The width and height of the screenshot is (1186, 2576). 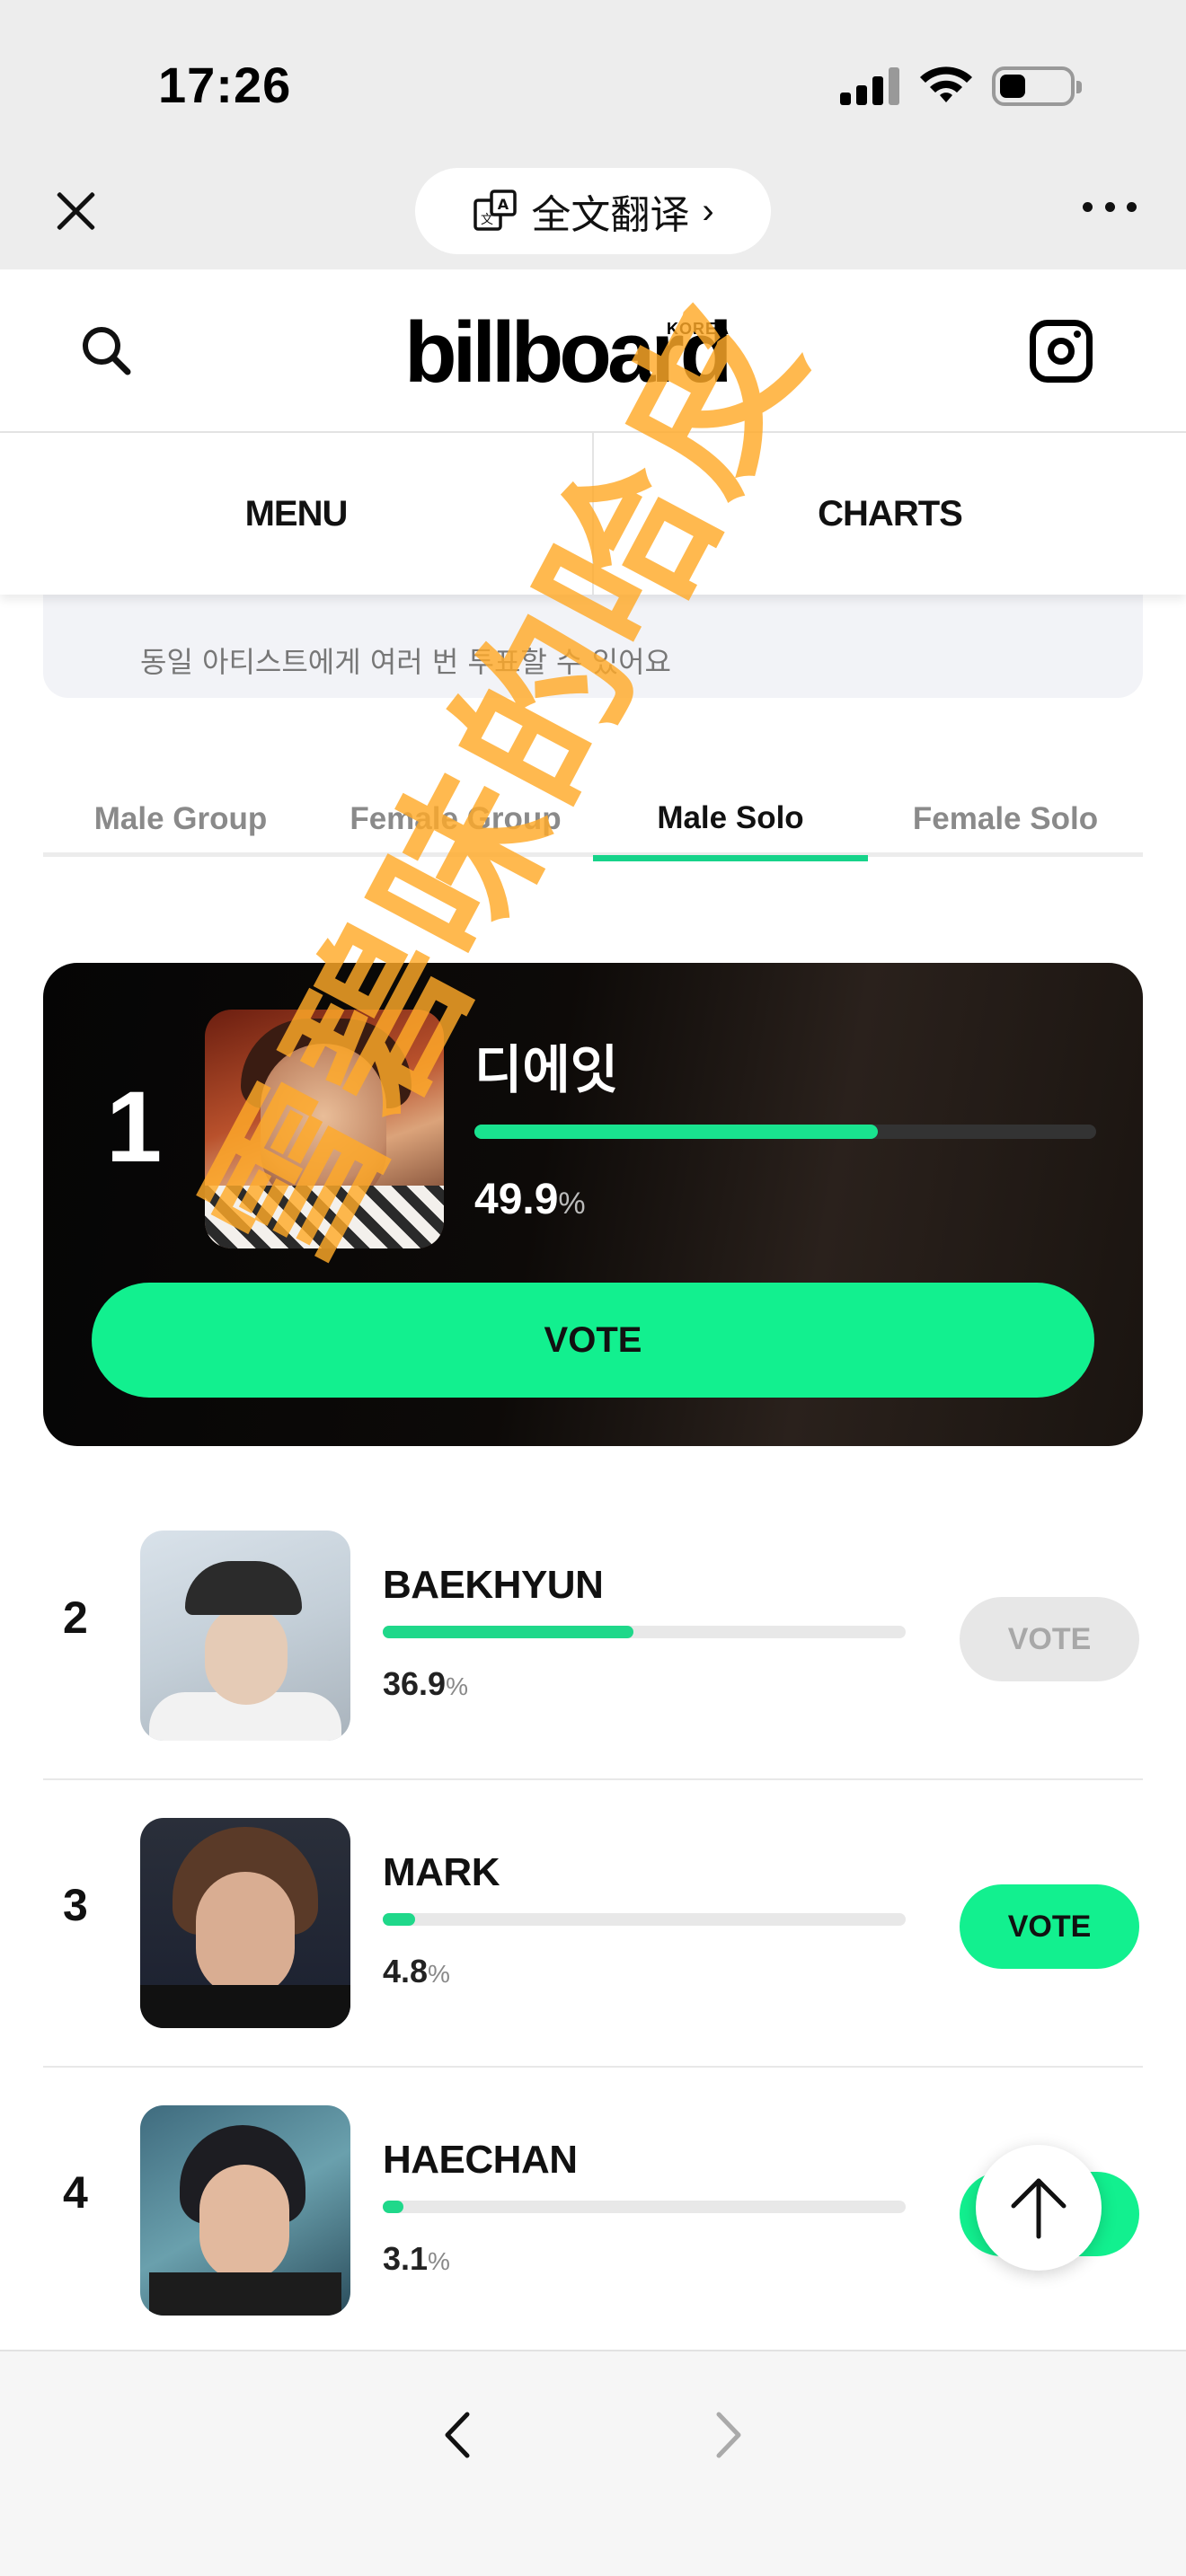 What do you see at coordinates (225, 85) in the screenshot?
I see `status-time: 17:26` at bounding box center [225, 85].